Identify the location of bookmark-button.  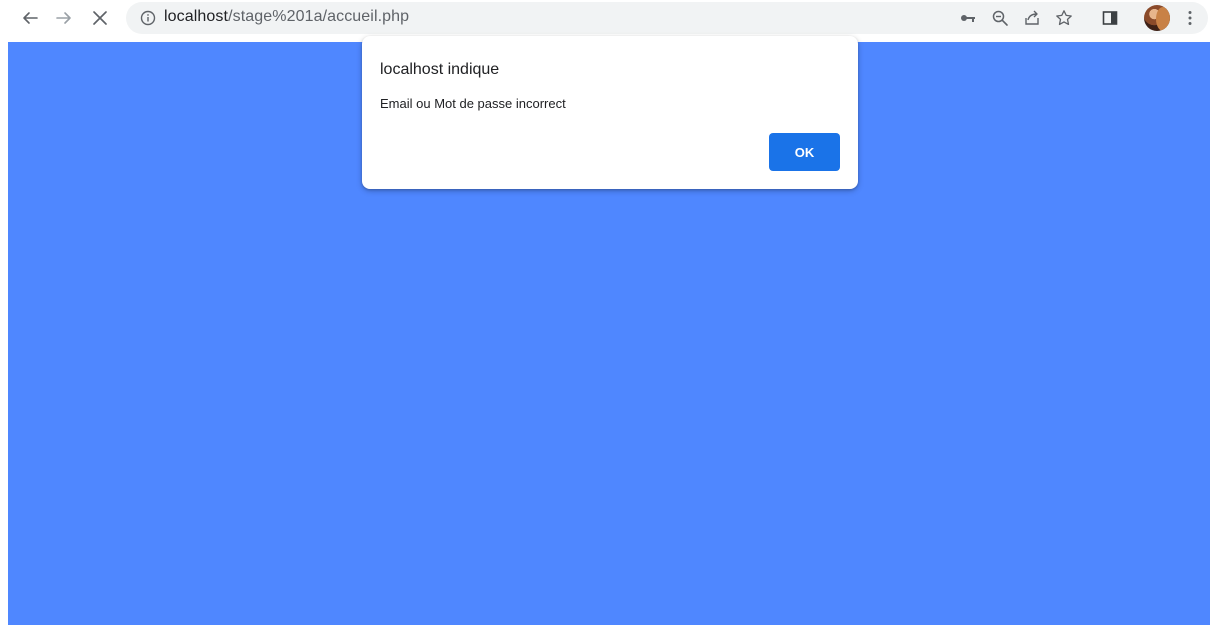
(1064, 18).